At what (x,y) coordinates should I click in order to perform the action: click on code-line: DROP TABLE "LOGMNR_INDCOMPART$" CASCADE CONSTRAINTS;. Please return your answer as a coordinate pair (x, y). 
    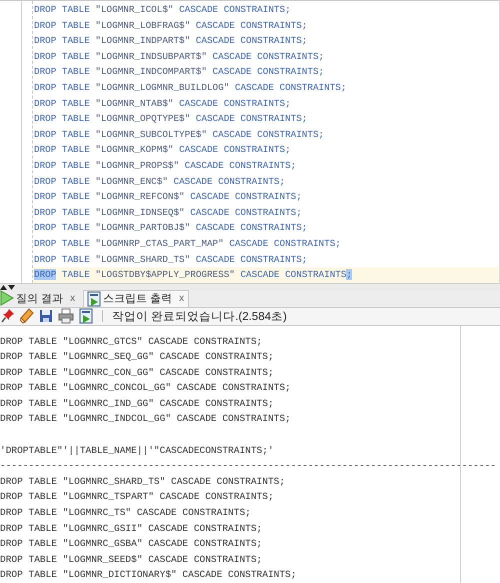
    Looking at the image, I should click on (179, 72).